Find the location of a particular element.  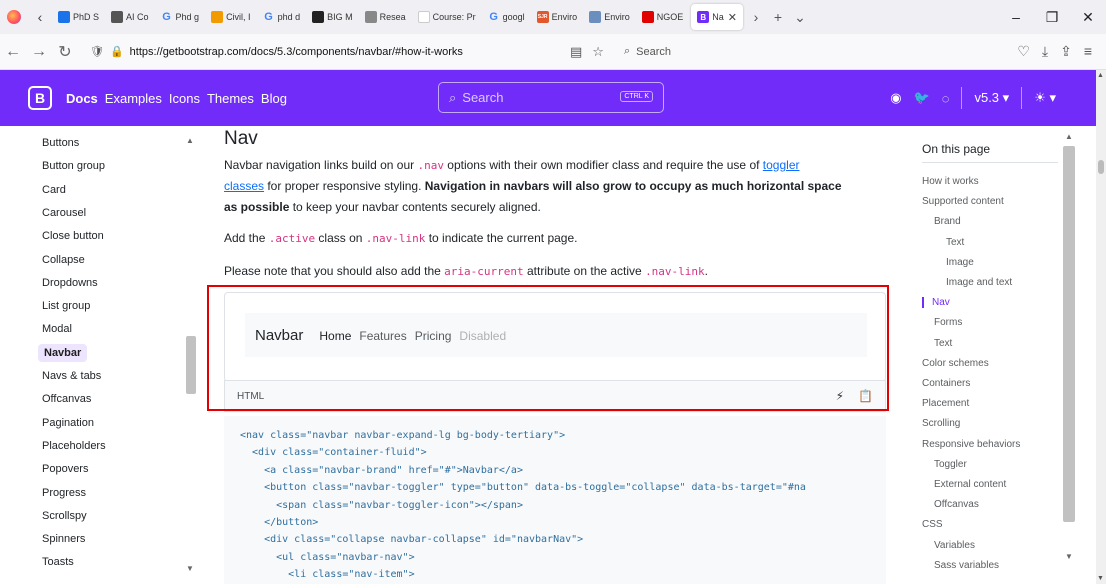

reload-icon: ↻ is located at coordinates (65, 52).